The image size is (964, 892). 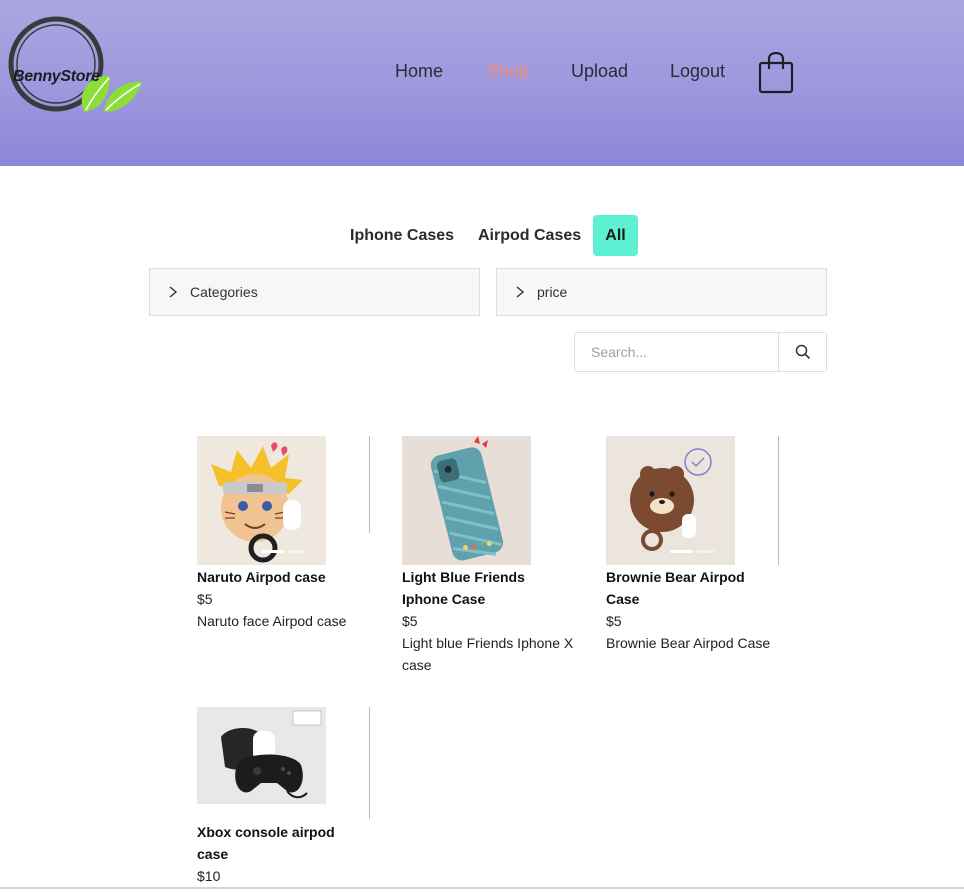 I want to click on nav-upload-link: Upload, so click(x=599, y=71).